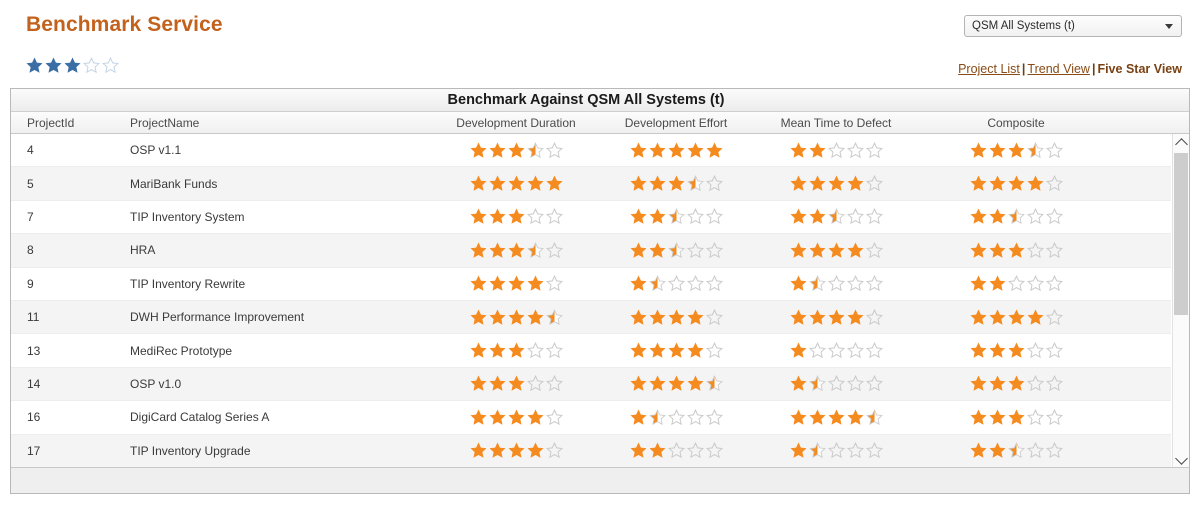  What do you see at coordinates (591, 451) in the screenshot?
I see `table-row: 17 TIP Inventory Upgrade` at bounding box center [591, 451].